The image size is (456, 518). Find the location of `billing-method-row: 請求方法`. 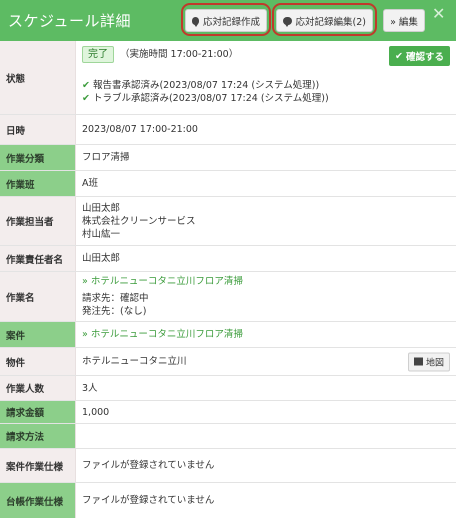

billing-method-row: 請求方法 is located at coordinates (228, 436).